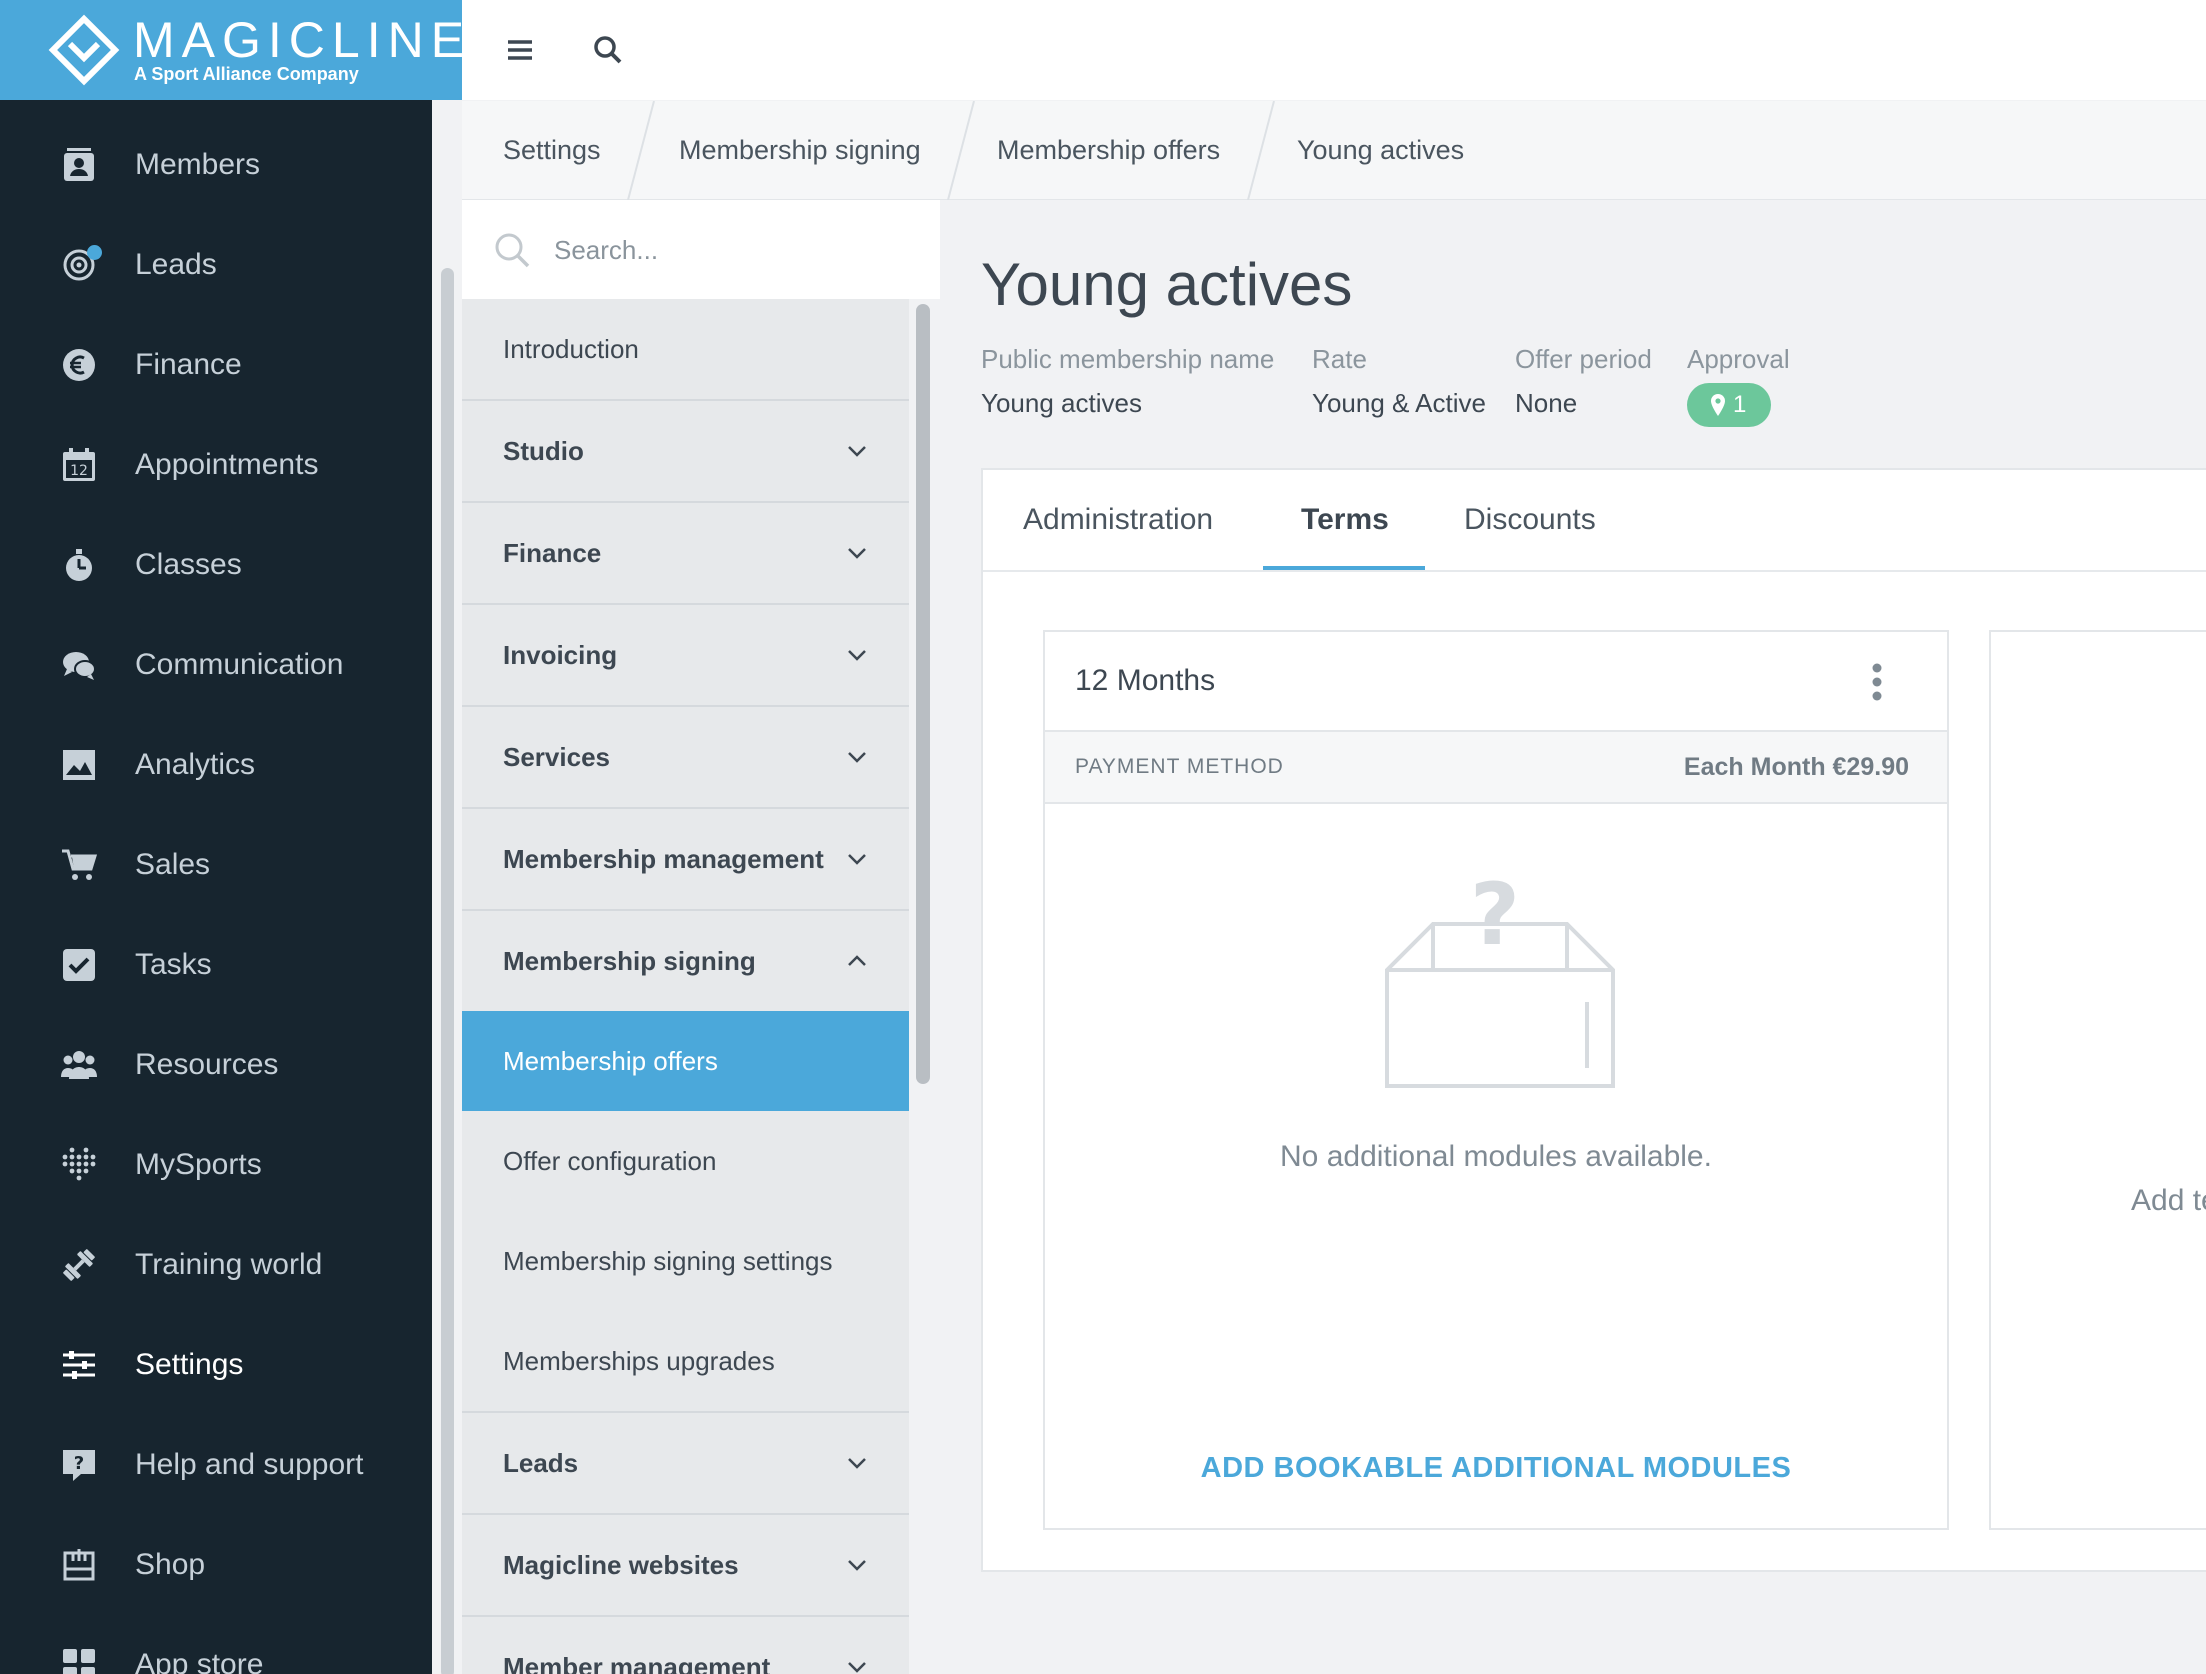 The width and height of the screenshot is (2206, 1674). Describe the element at coordinates (1167, 284) in the screenshot. I see `page-title: Young actives` at that location.